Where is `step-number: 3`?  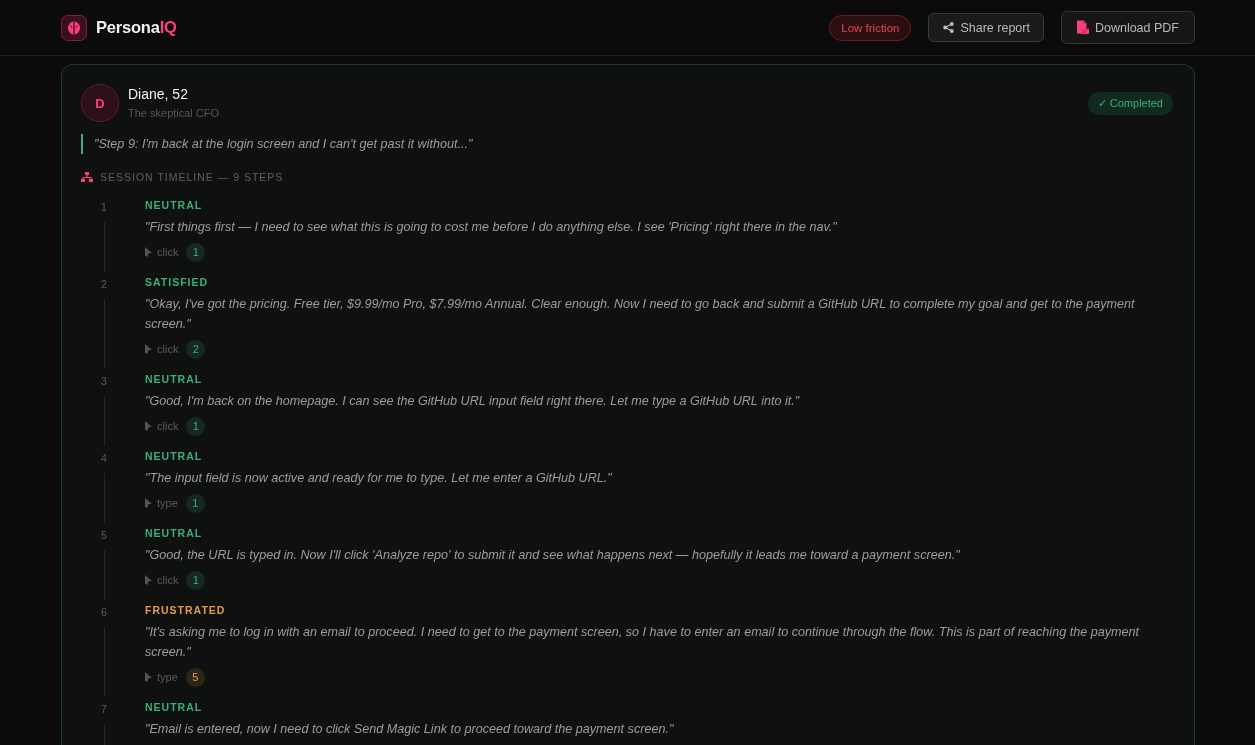
step-number: 3 is located at coordinates (104, 381).